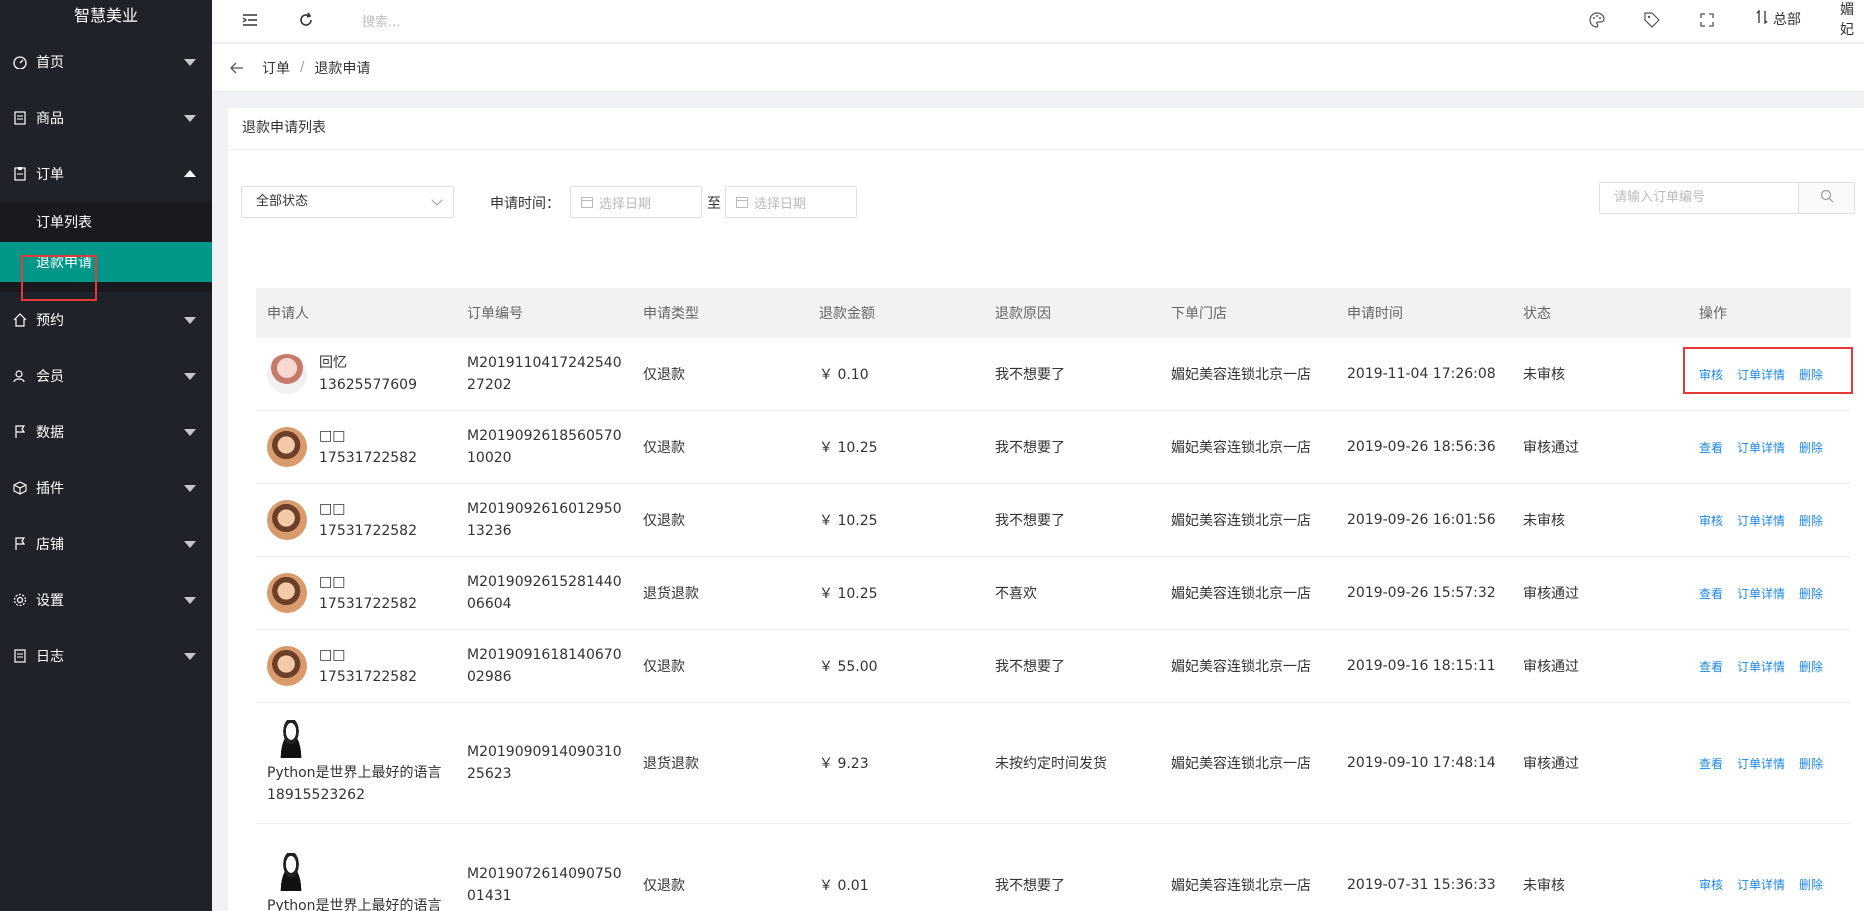 Image resolution: width=1864 pixels, height=911 pixels. What do you see at coordinates (106, 118) in the screenshot?
I see `sidebar-item-goods: 商品` at bounding box center [106, 118].